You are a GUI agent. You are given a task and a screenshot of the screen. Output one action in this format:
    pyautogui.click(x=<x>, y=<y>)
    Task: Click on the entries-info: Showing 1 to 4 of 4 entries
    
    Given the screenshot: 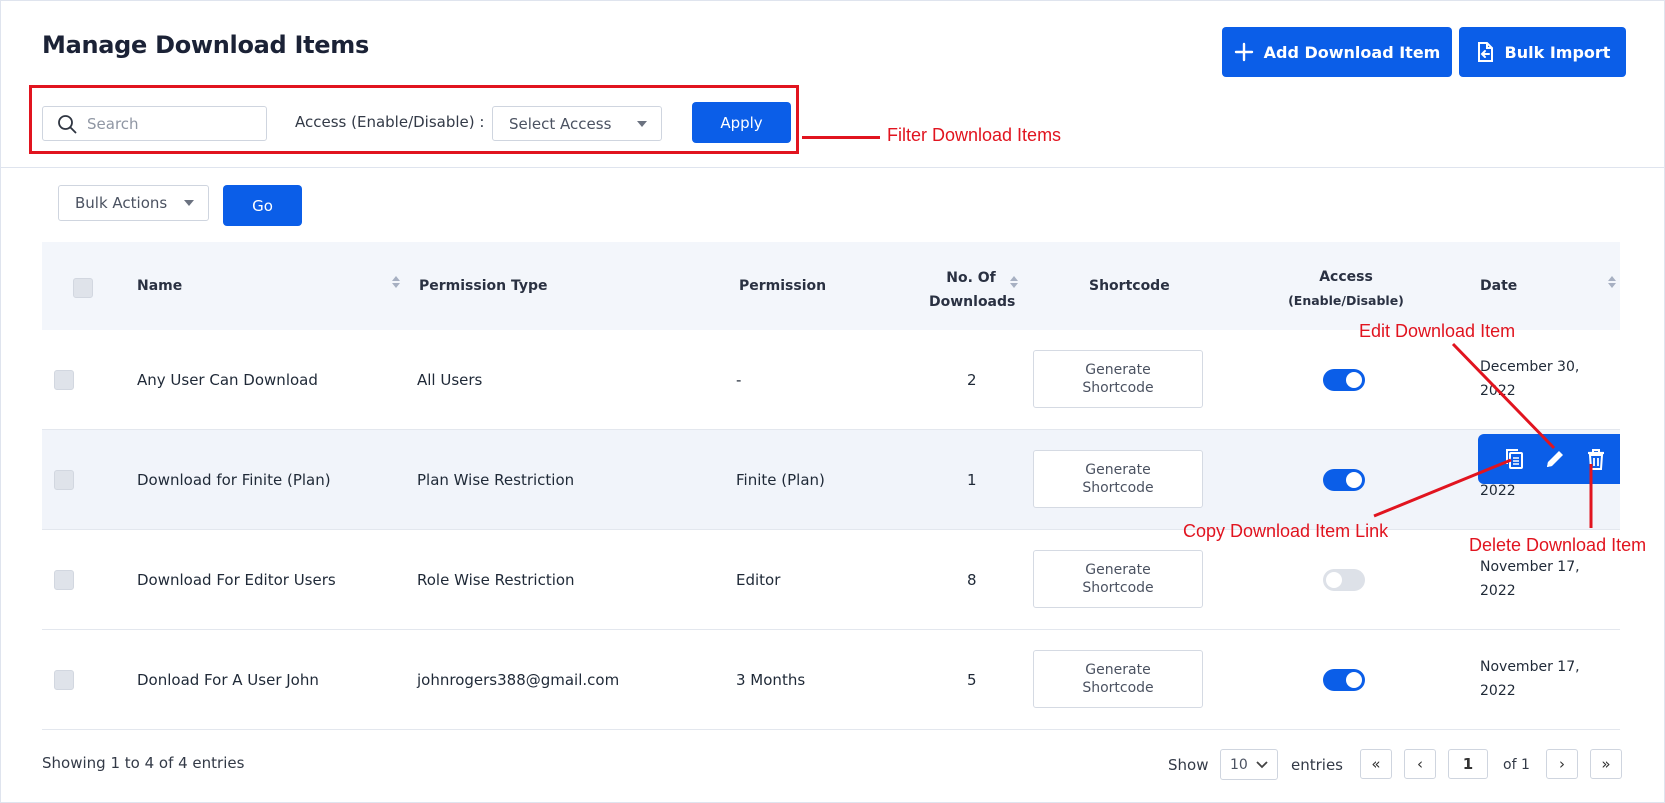 What is the action you would take?
    pyautogui.click(x=143, y=763)
    